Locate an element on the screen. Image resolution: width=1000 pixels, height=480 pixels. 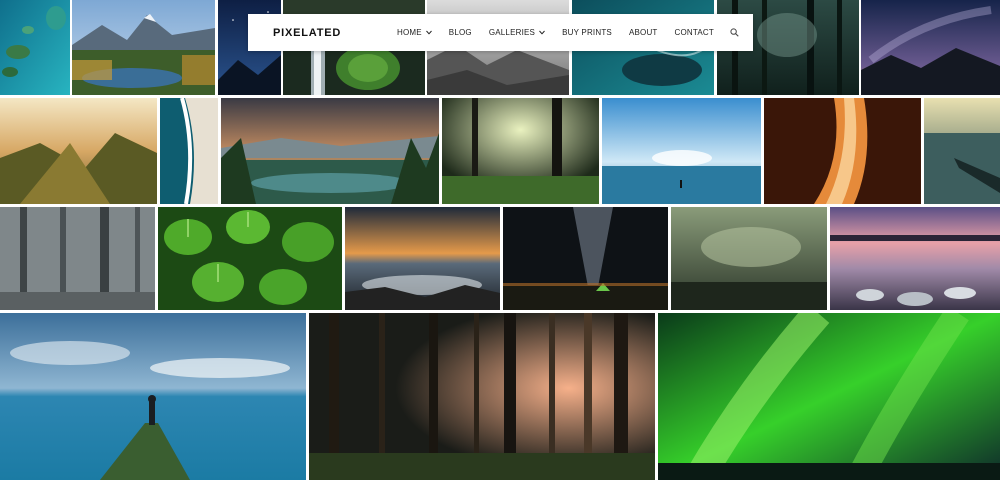
nav-item-about: ABOUT is located at coordinates (643, 32).